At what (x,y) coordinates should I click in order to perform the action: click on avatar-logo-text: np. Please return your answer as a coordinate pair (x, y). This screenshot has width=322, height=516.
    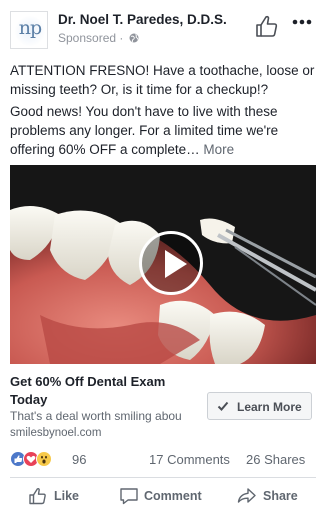
    Looking at the image, I should click on (30, 28).